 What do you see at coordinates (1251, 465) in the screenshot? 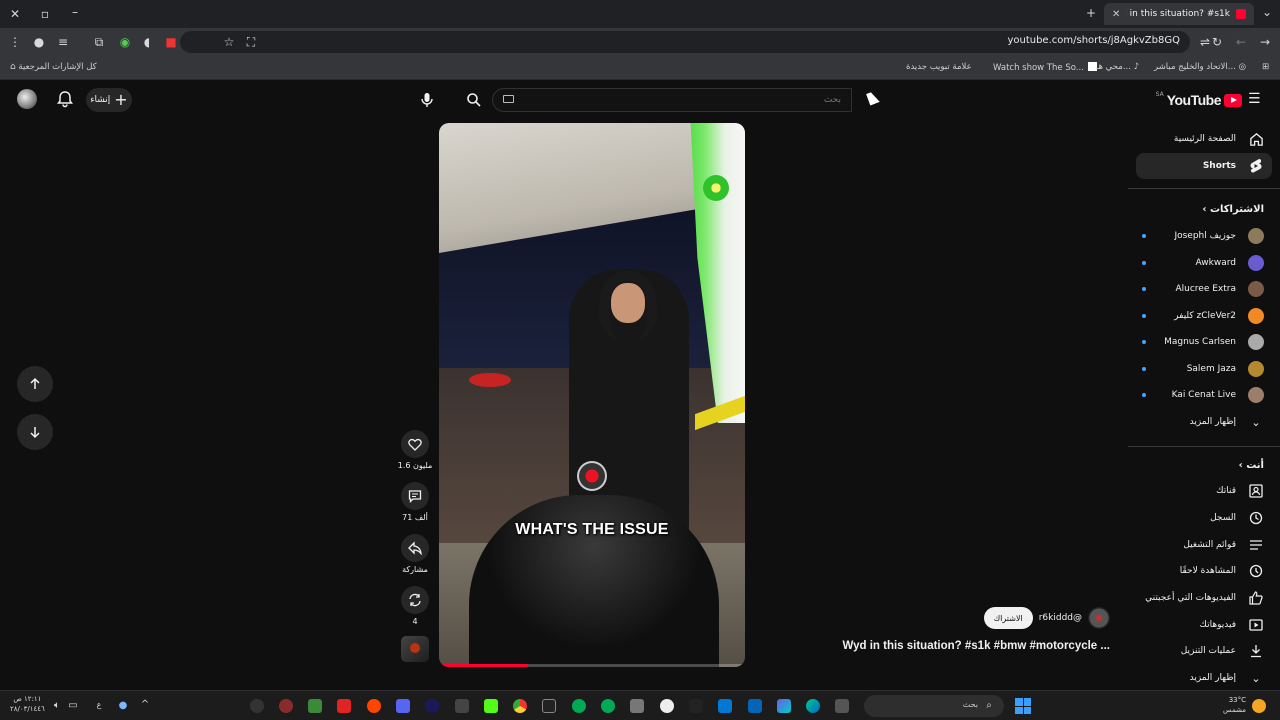
I see `you-heading: أنت ›` at bounding box center [1251, 465].